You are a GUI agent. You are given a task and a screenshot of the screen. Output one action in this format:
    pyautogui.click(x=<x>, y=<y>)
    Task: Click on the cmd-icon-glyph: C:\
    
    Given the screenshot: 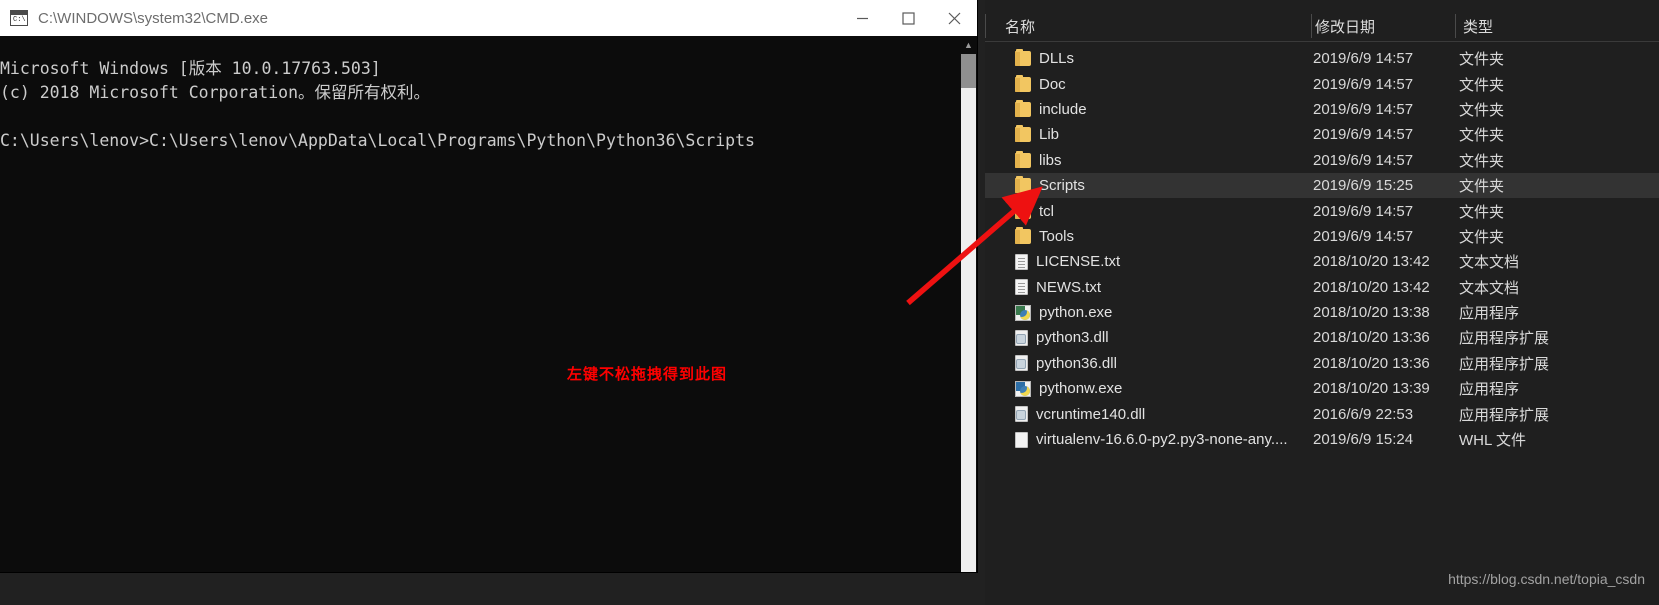 What is the action you would take?
    pyautogui.click(x=19, y=20)
    